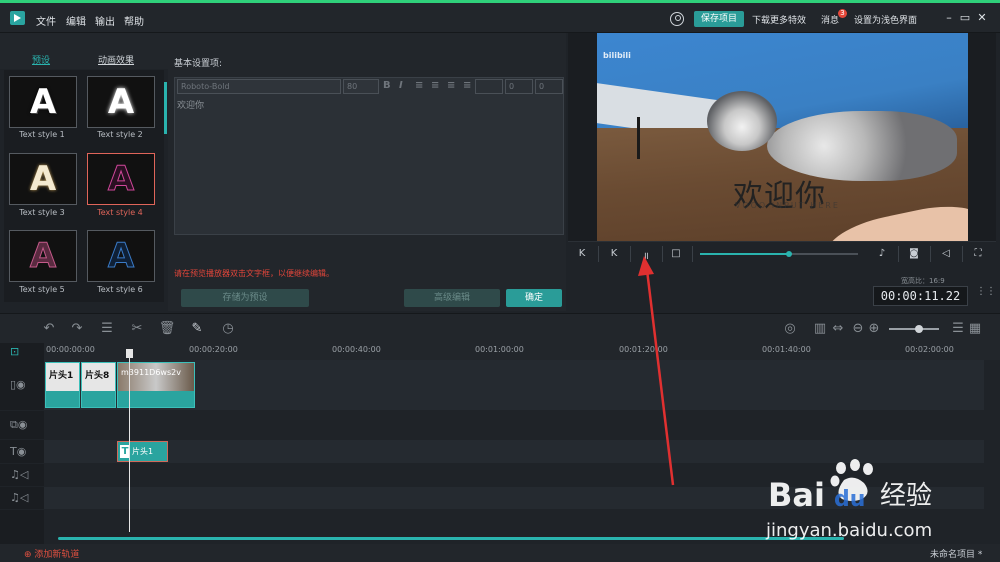 This screenshot has width=1000, height=562. I want to click on baidu-watermark: Bai du 经验 jingyan.baidu.com, so click(868, 506).